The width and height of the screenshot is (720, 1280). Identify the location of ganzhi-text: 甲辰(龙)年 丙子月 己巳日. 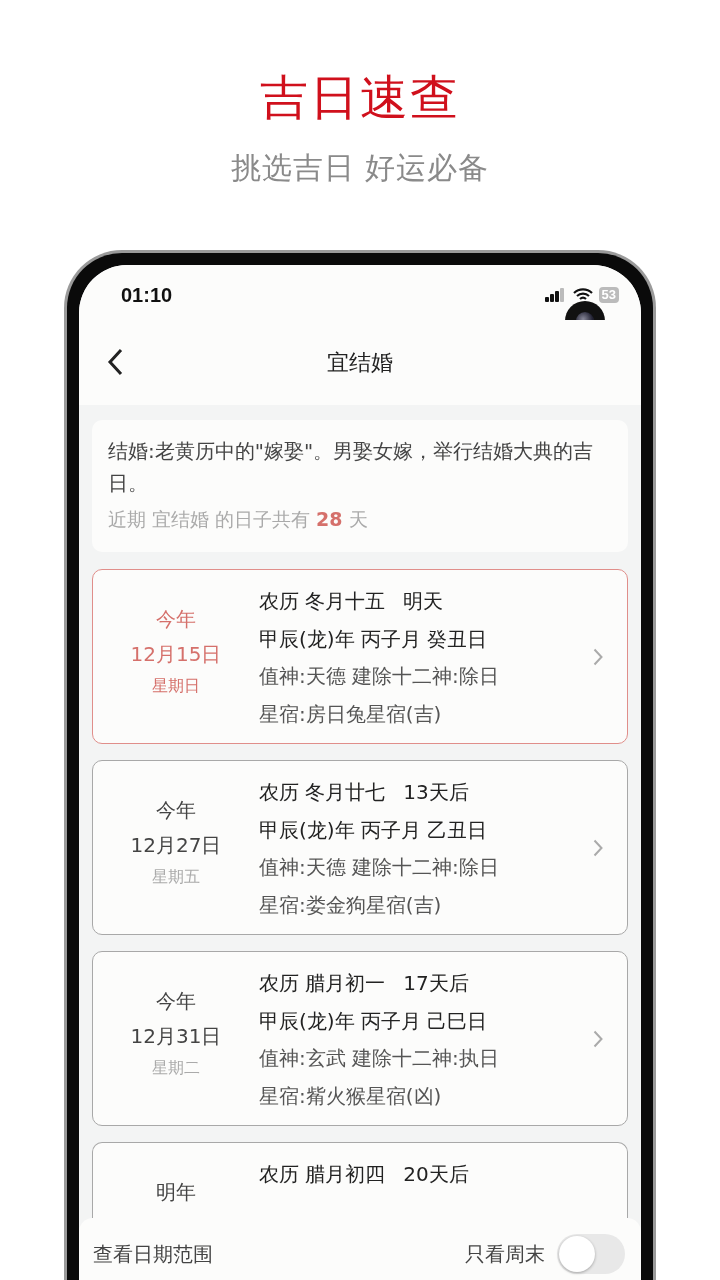
(374, 1021).